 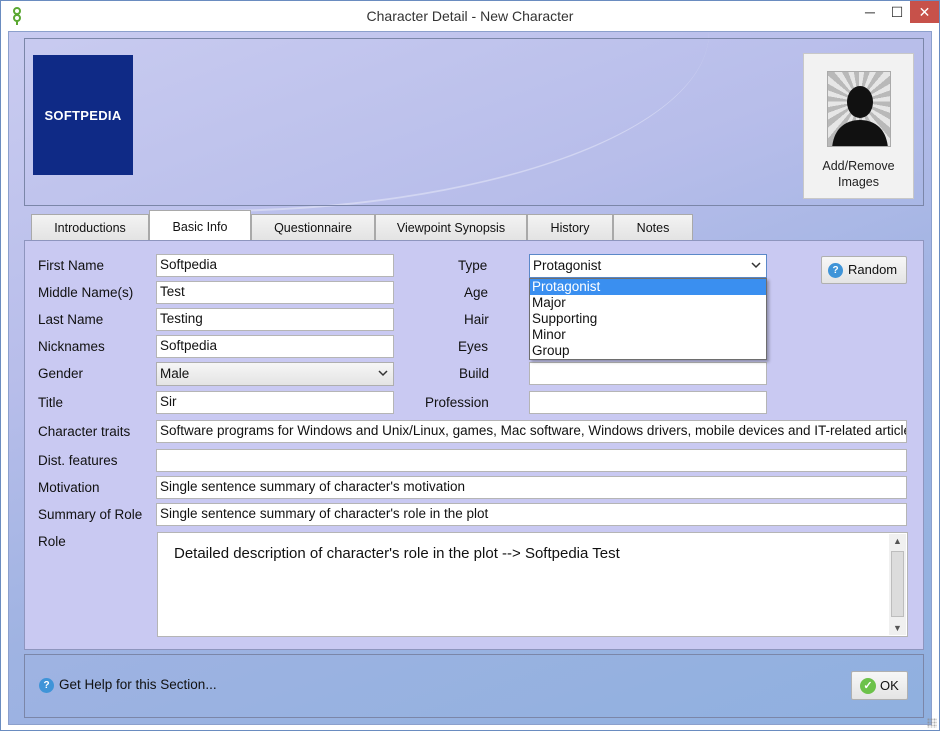 What do you see at coordinates (90, 514) in the screenshot?
I see `summary-of-role-label: Summary of Role` at bounding box center [90, 514].